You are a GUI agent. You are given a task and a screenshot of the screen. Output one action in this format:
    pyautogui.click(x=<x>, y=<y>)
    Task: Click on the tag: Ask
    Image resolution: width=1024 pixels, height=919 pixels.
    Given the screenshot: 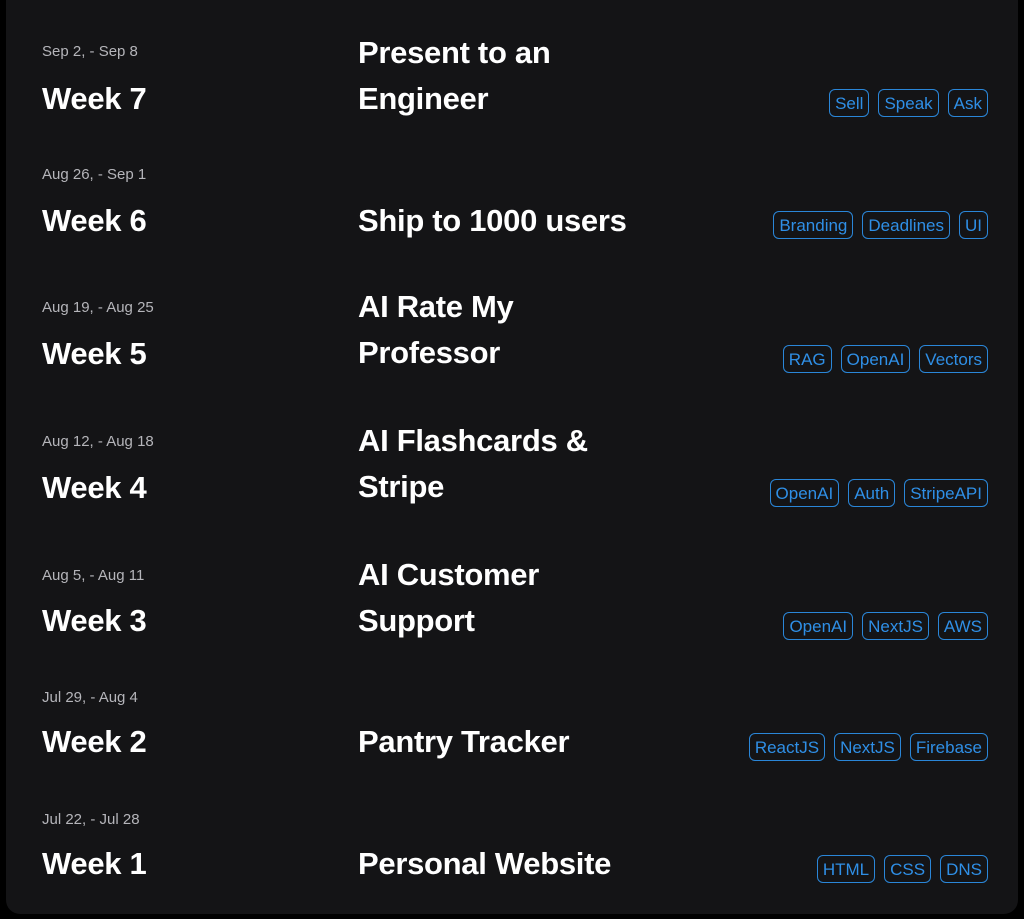 What is the action you would take?
    pyautogui.click(x=967, y=103)
    